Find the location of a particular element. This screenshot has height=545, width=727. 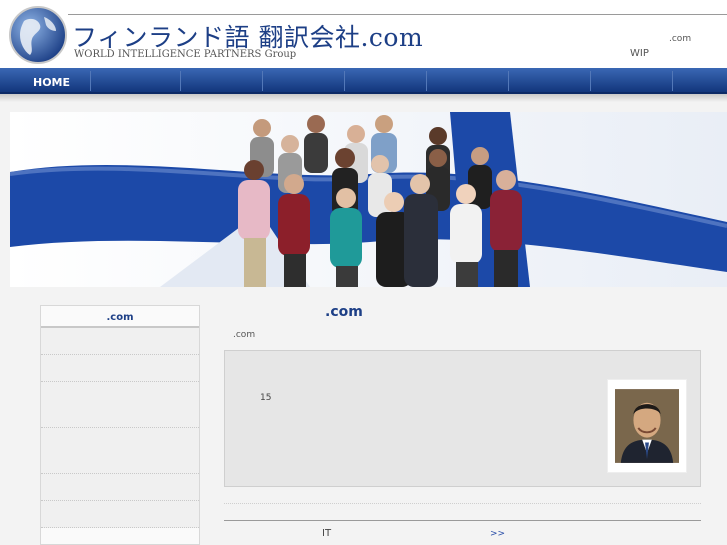

nav-shadow is located at coordinates (363, 98).